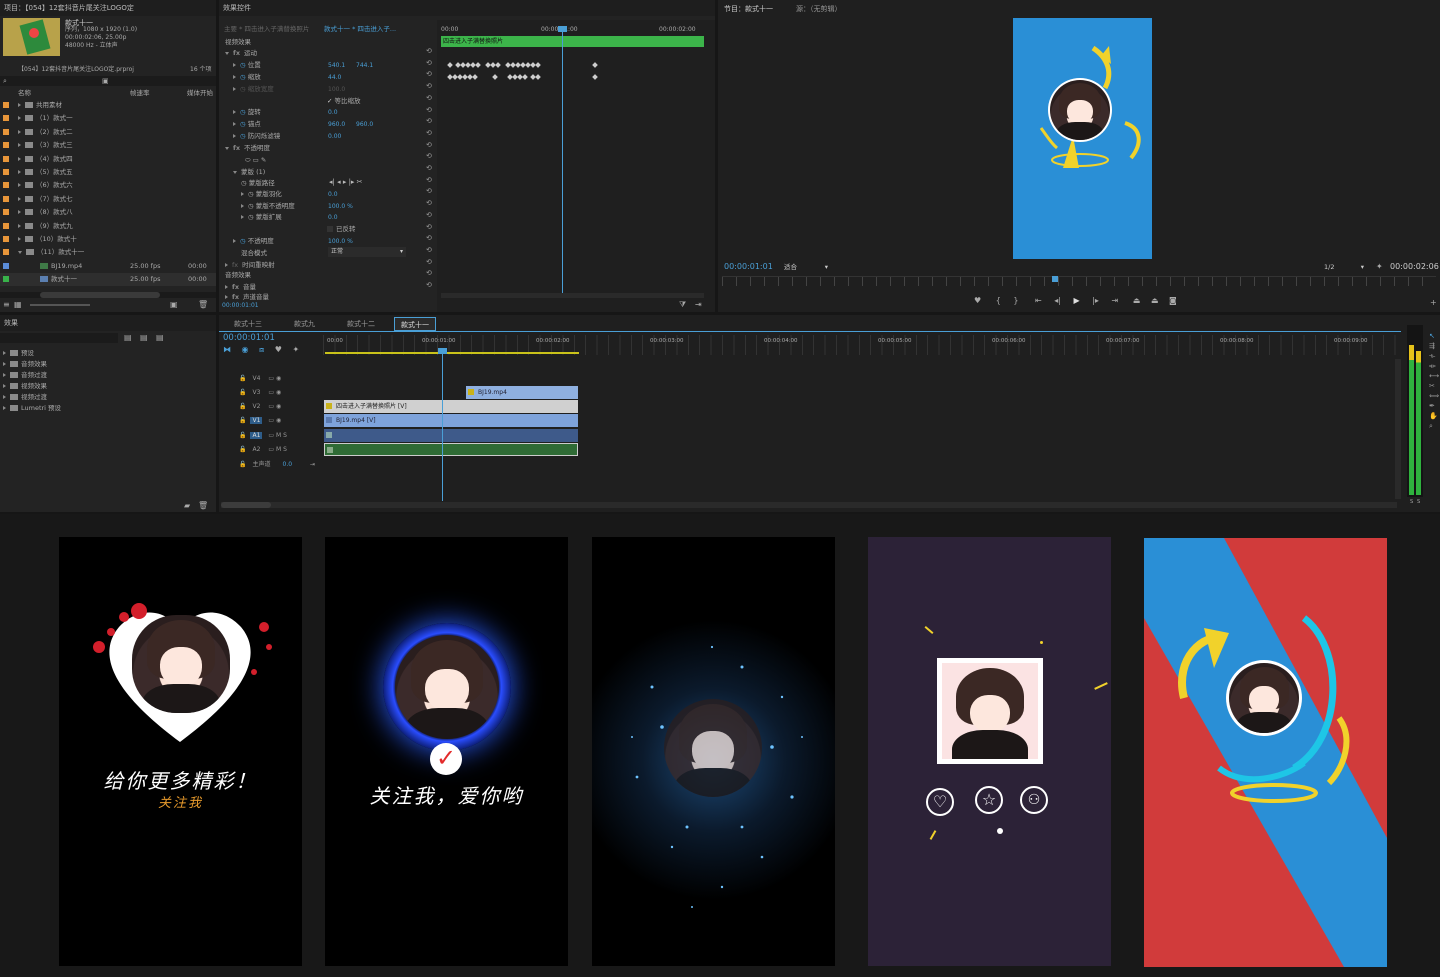  I want to click on rolling-edit-tool-icon: ⟚, so click(1432, 366).